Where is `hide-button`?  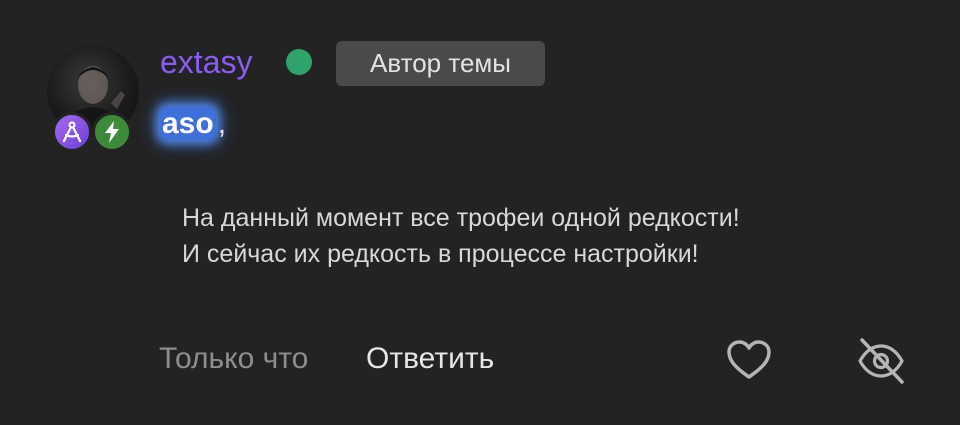
hide-button is located at coordinates (881, 361).